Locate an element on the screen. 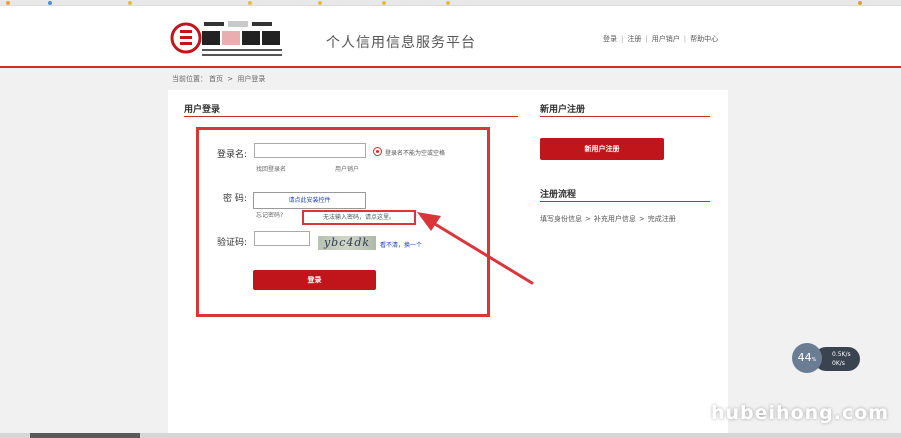 The height and width of the screenshot is (438, 901). captcha-refresh-link: 看不清，换一个 is located at coordinates (401, 244).